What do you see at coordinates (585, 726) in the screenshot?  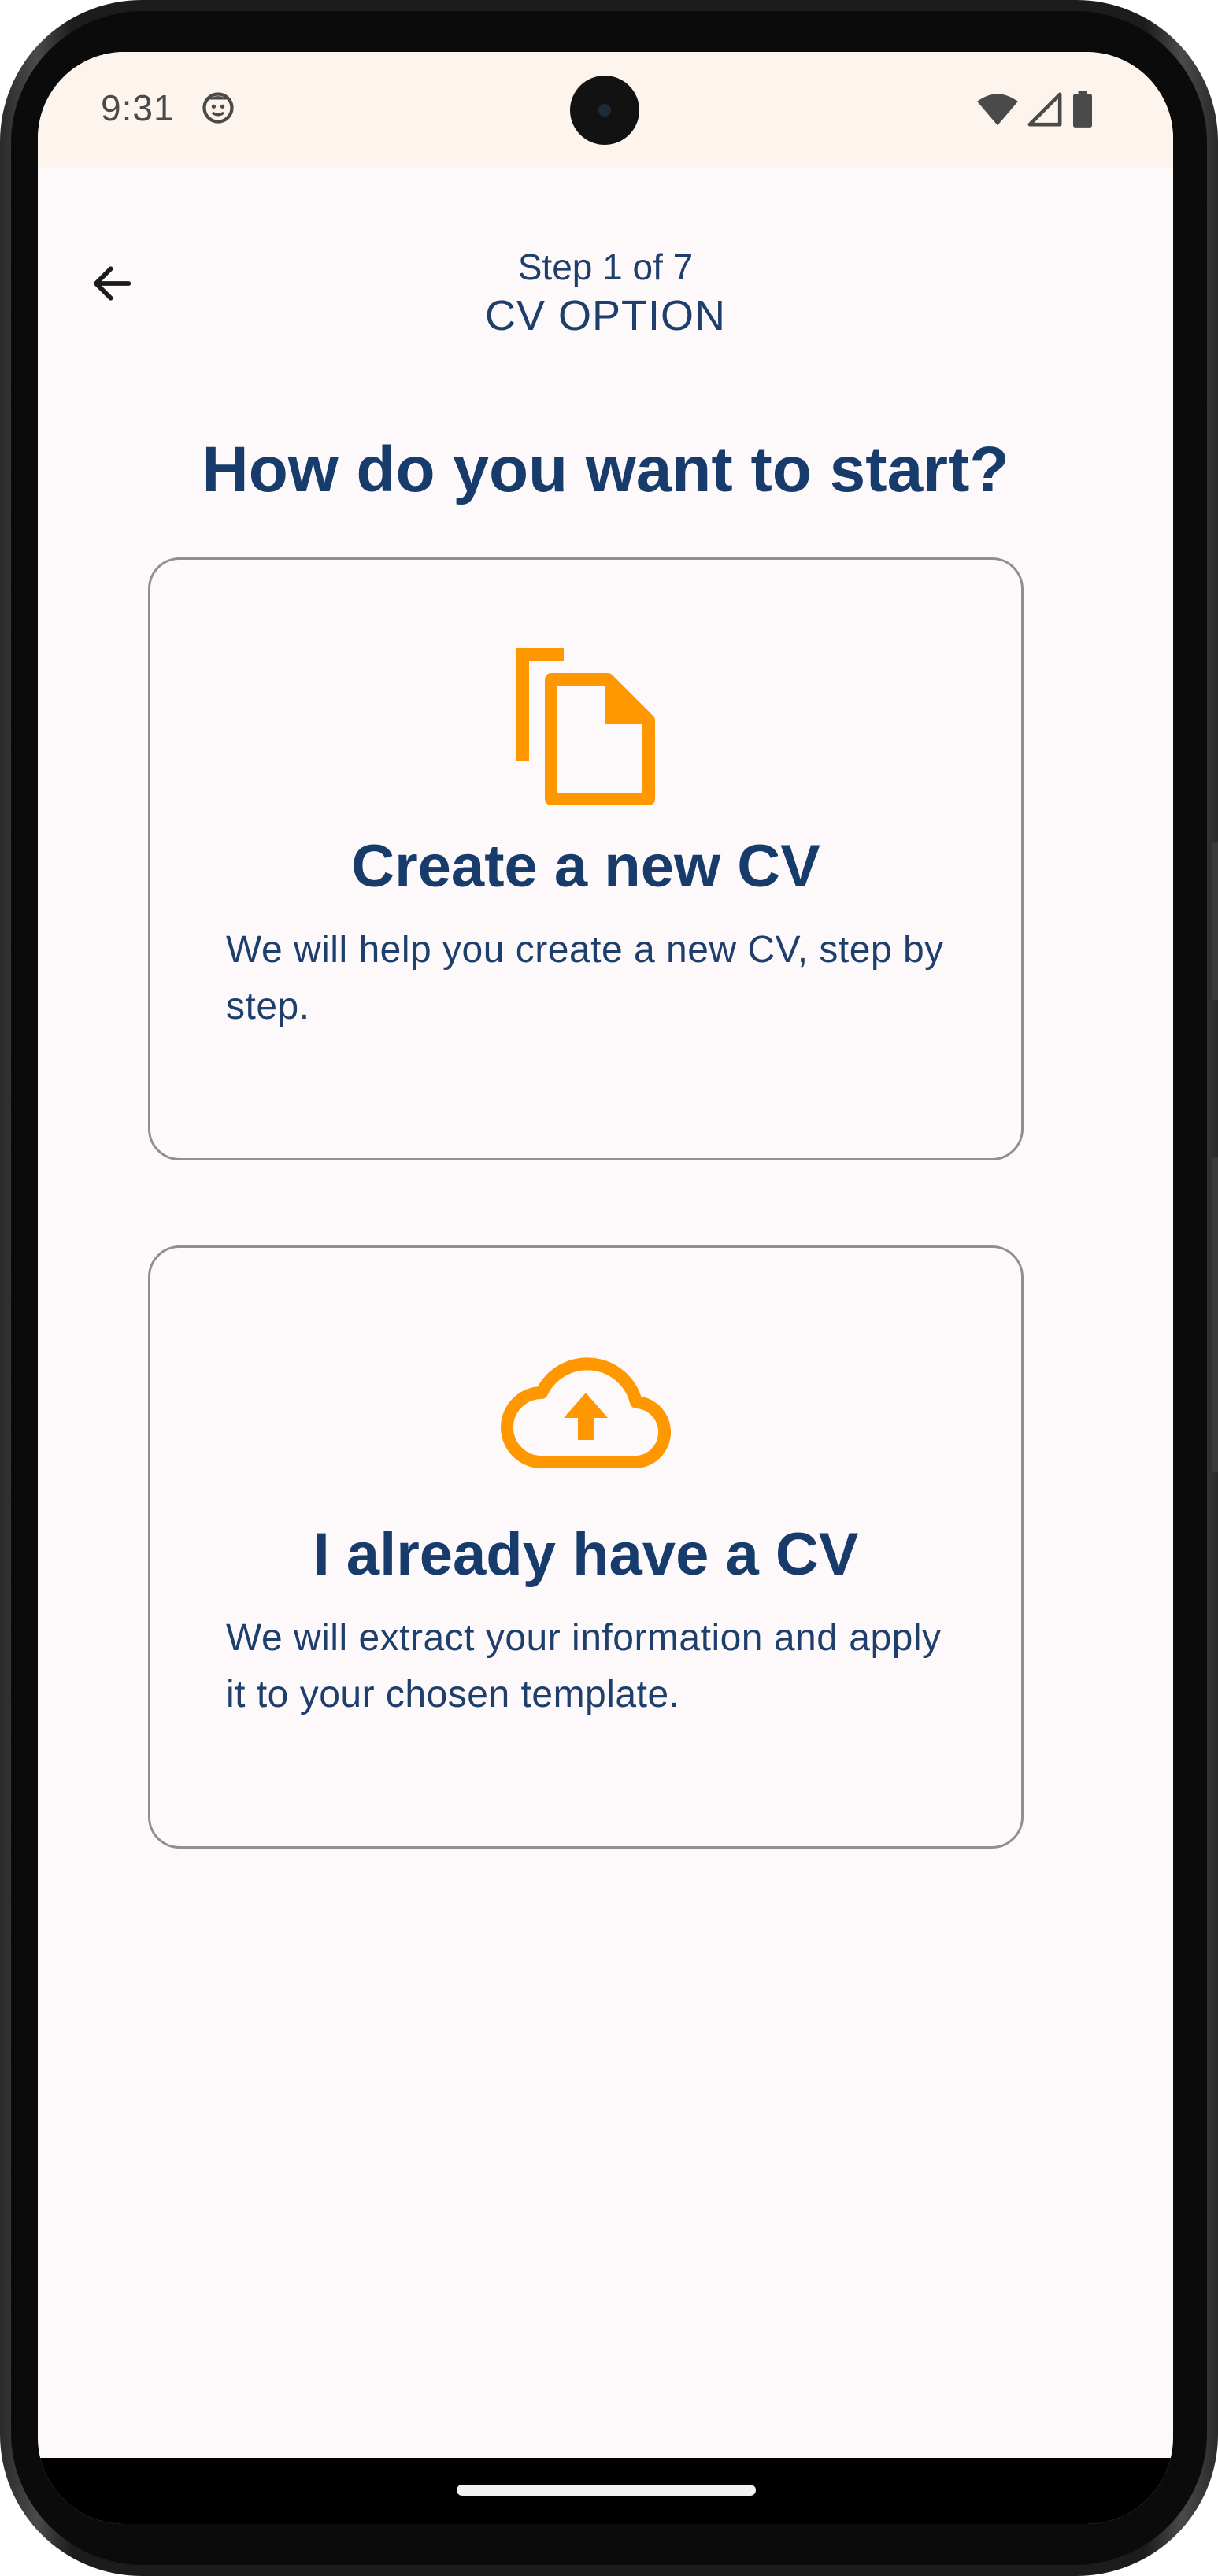 I see `copy-file-icon` at bounding box center [585, 726].